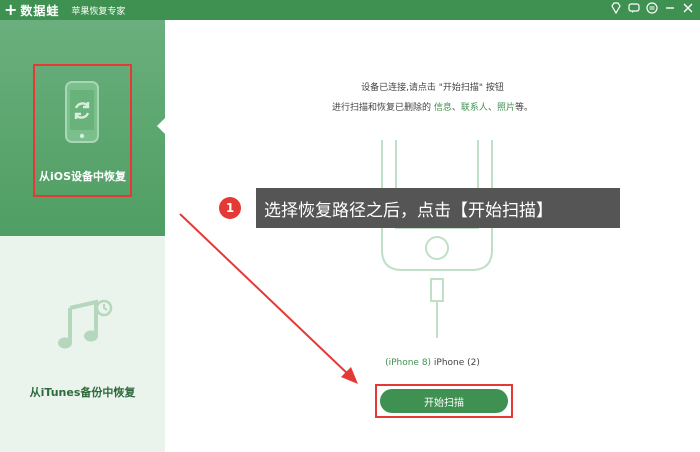  I want to click on step-number-badge: 1, so click(230, 208).